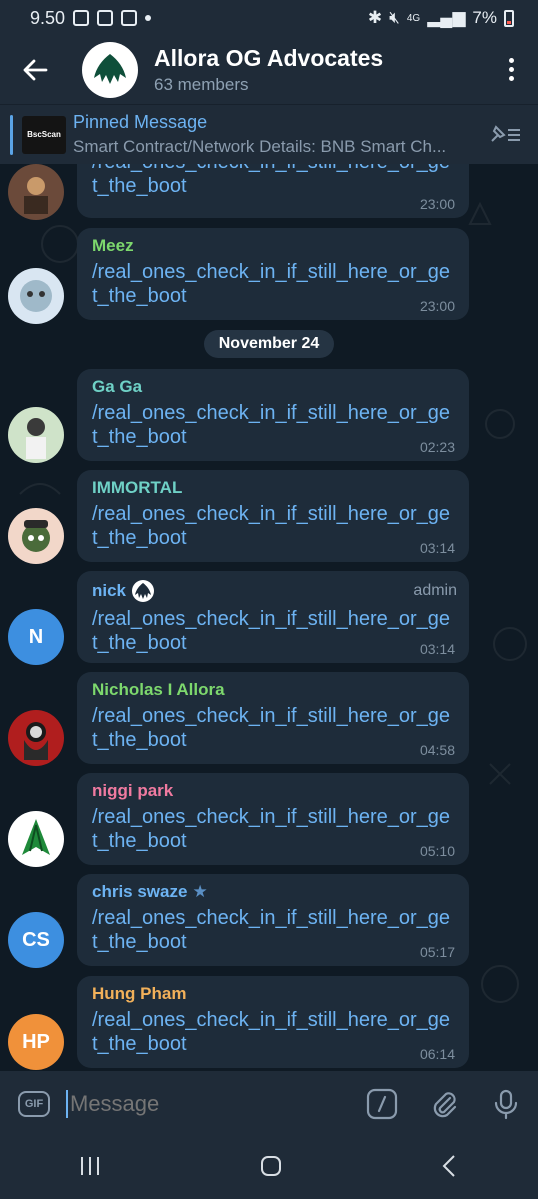 This screenshot has width=538, height=1199. Describe the element at coordinates (273, 488) in the screenshot. I see `sender-name: IMMORTAL` at that location.